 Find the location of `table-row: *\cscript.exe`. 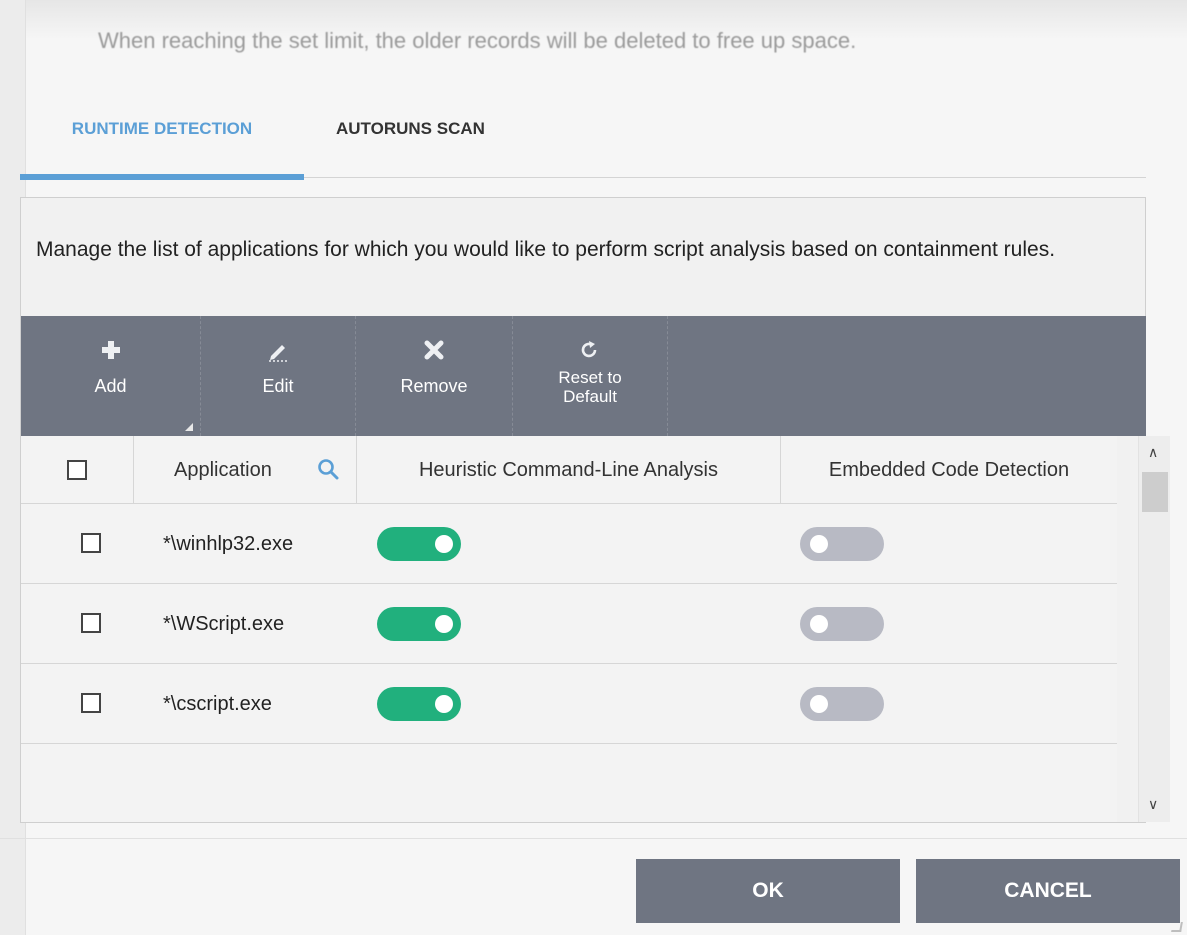

table-row: *\cscript.exe is located at coordinates (569, 704).